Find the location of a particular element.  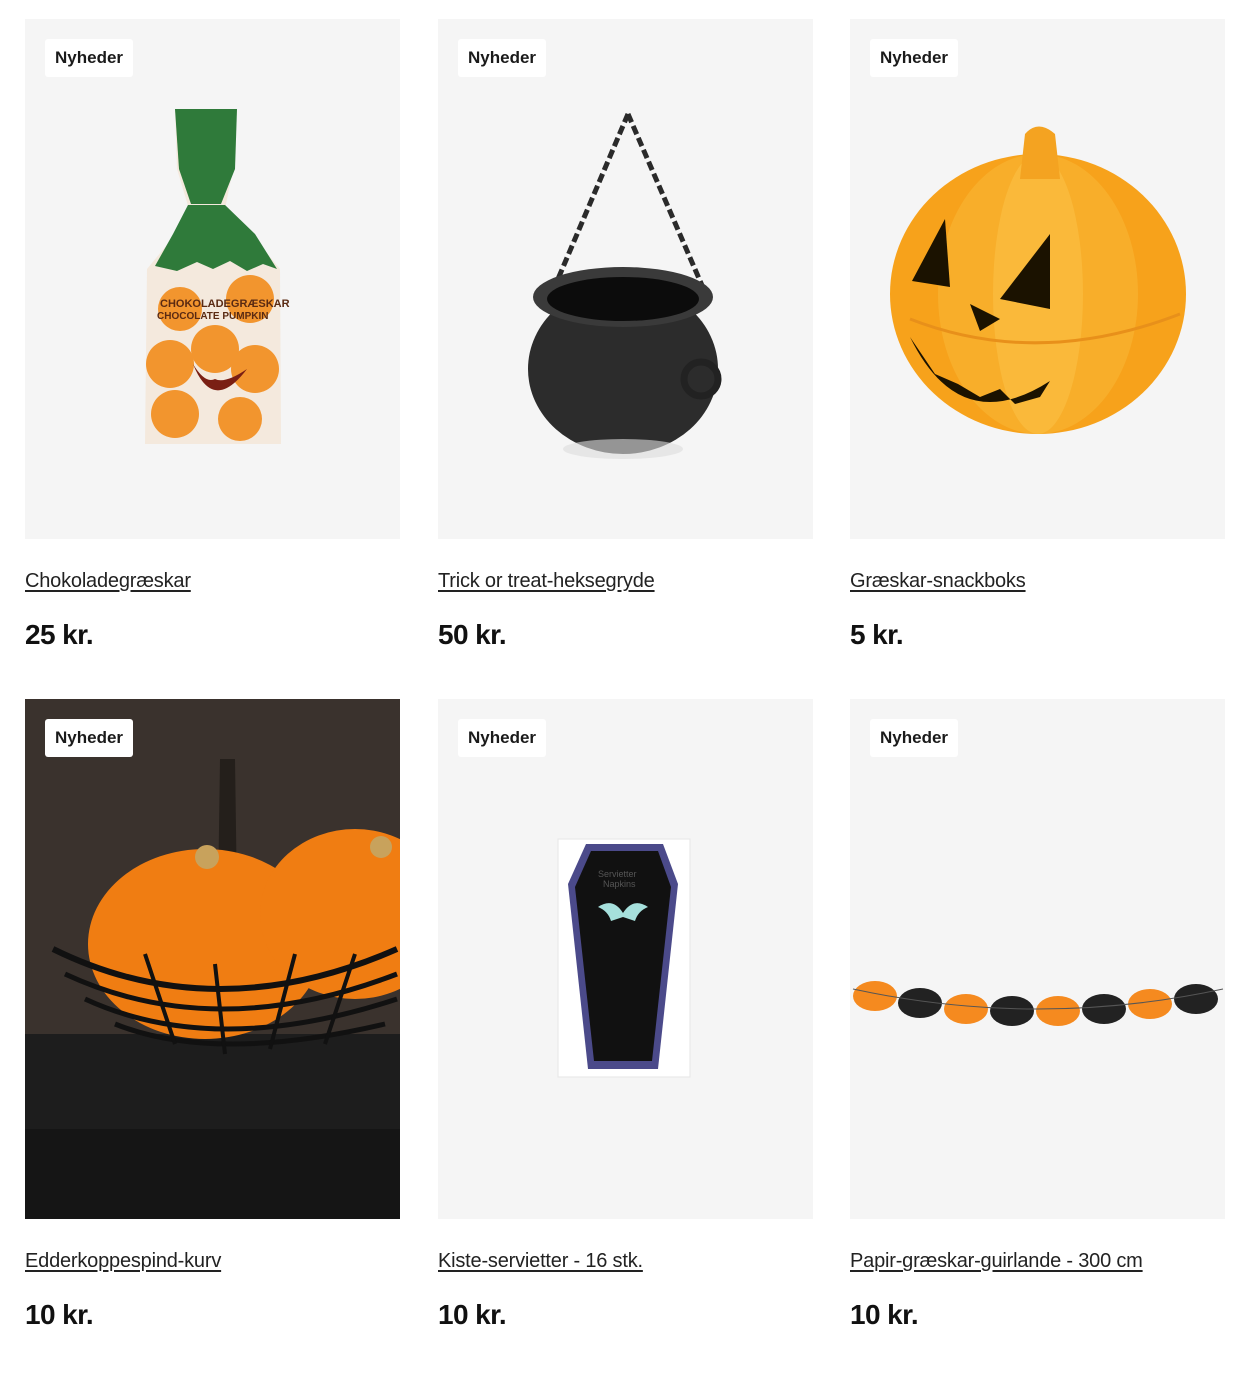

cauldron-image is located at coordinates (625, 286).